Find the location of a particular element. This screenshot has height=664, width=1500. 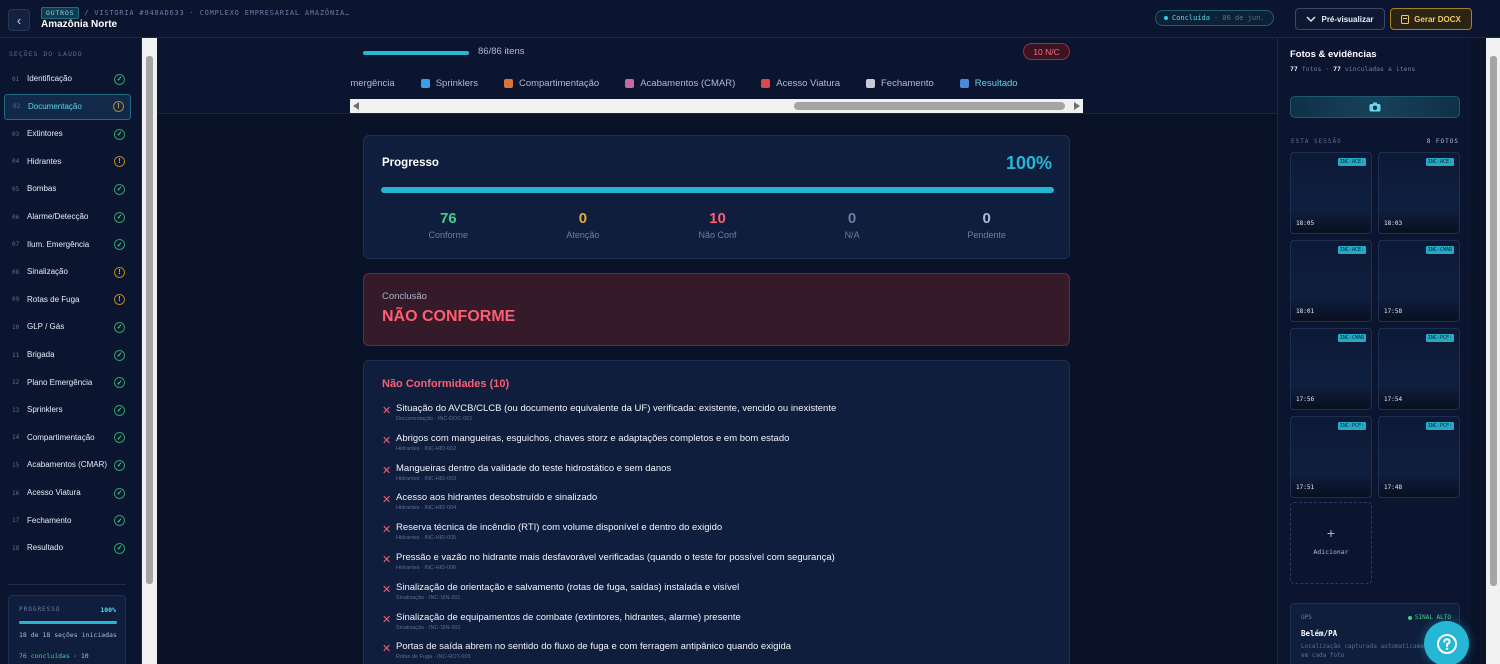

sidebar-item-label: Bombas is located at coordinates (42, 189).